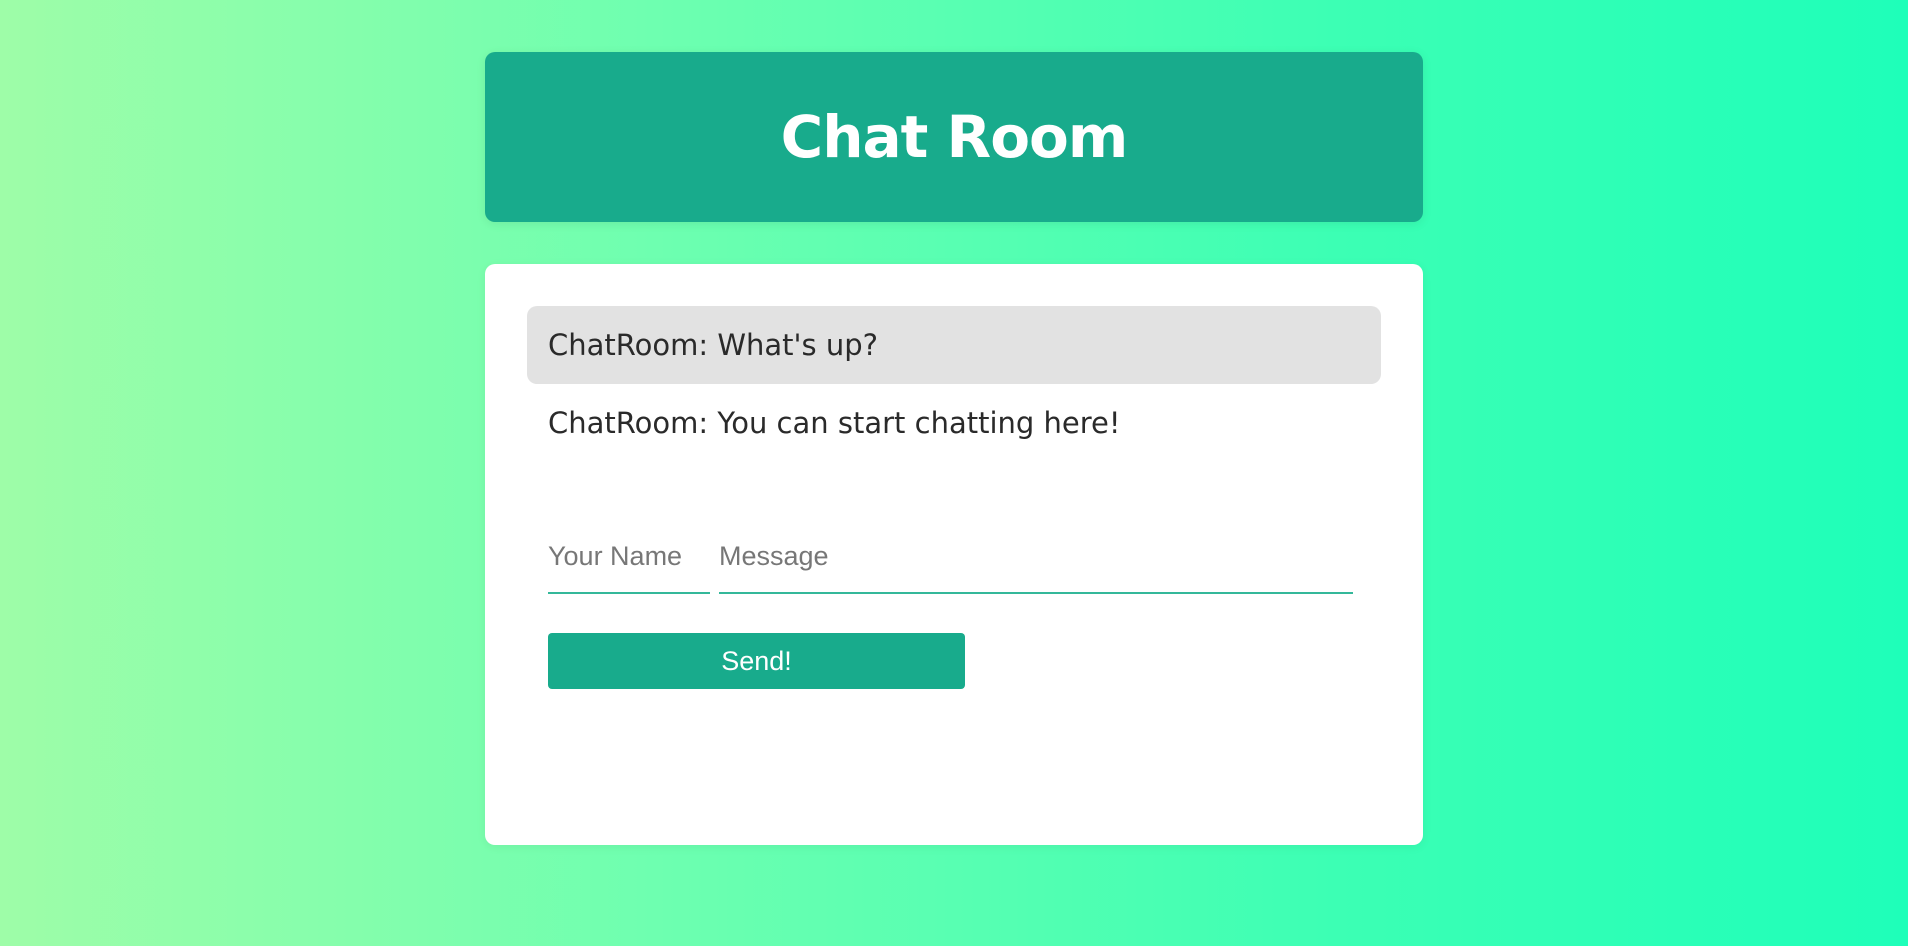  I want to click on send-button: Send!, so click(756, 661).